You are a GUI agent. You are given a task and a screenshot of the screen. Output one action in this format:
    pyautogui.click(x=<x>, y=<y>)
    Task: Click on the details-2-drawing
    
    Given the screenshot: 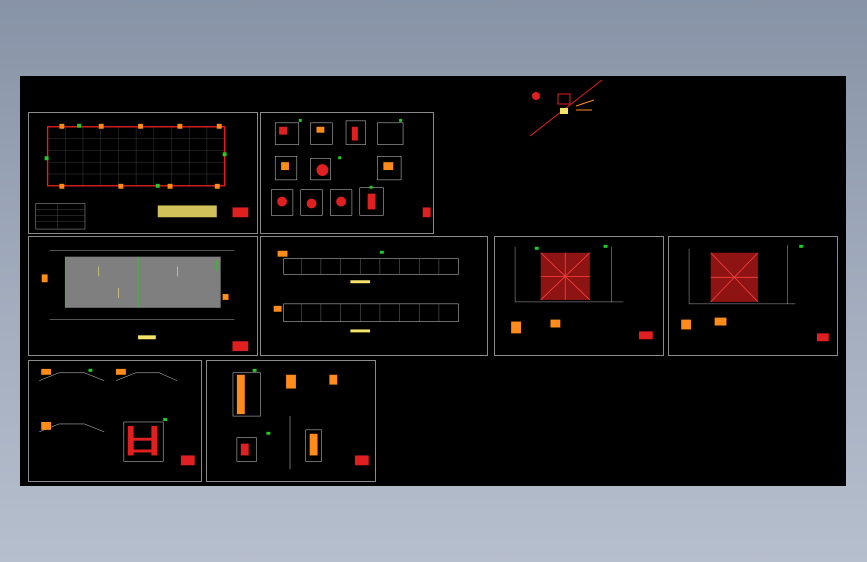 What is the action you would take?
    pyautogui.click(x=300, y=419)
    